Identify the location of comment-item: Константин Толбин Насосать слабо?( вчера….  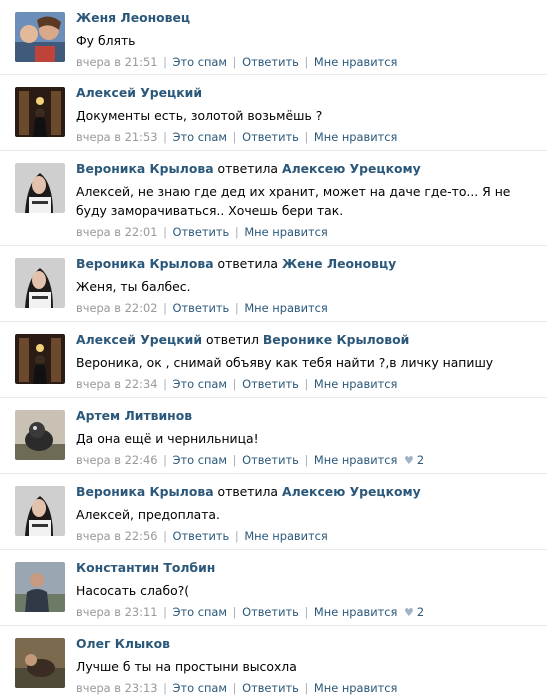
(273, 588).